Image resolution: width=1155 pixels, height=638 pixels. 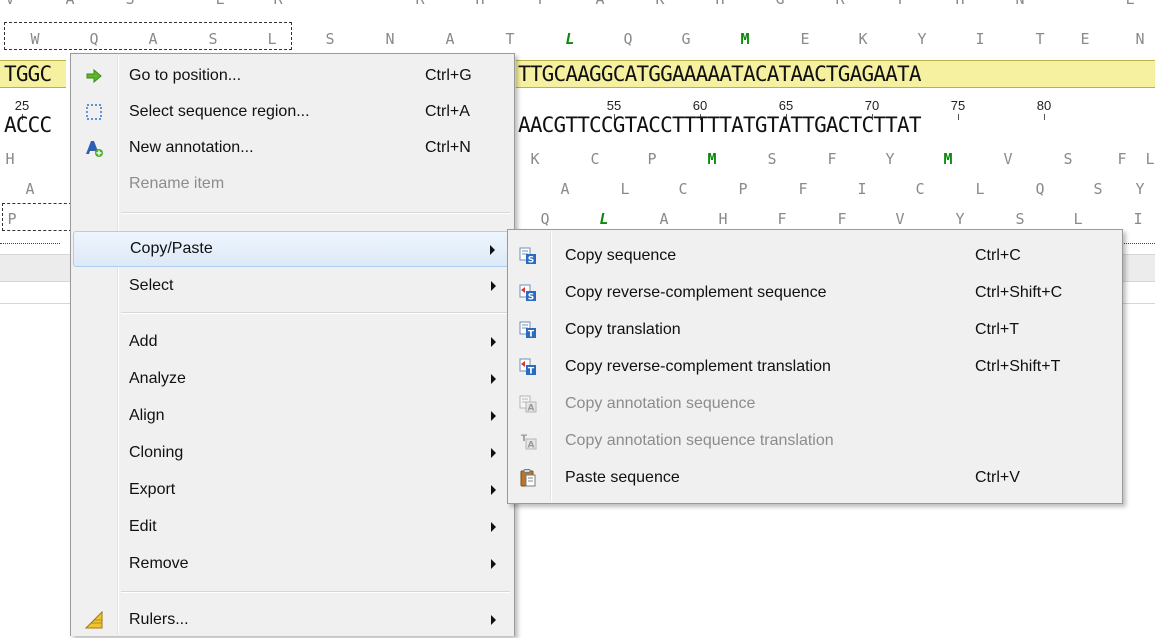 What do you see at coordinates (531, 446) in the screenshot?
I see `svg-text: A` at bounding box center [531, 446].